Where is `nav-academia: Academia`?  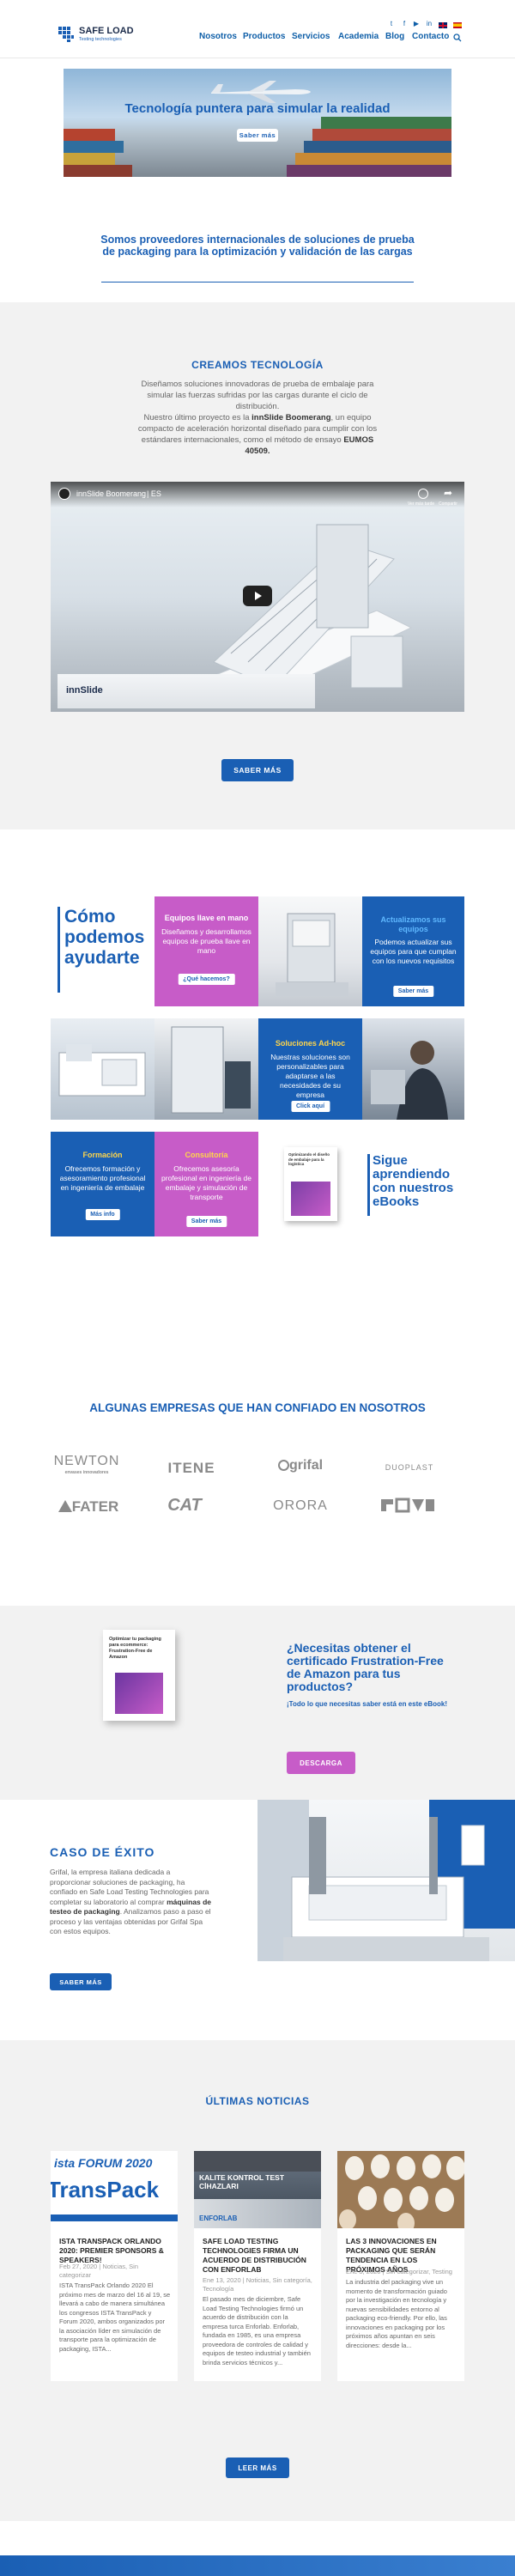
nav-academia: Academia is located at coordinates (358, 36).